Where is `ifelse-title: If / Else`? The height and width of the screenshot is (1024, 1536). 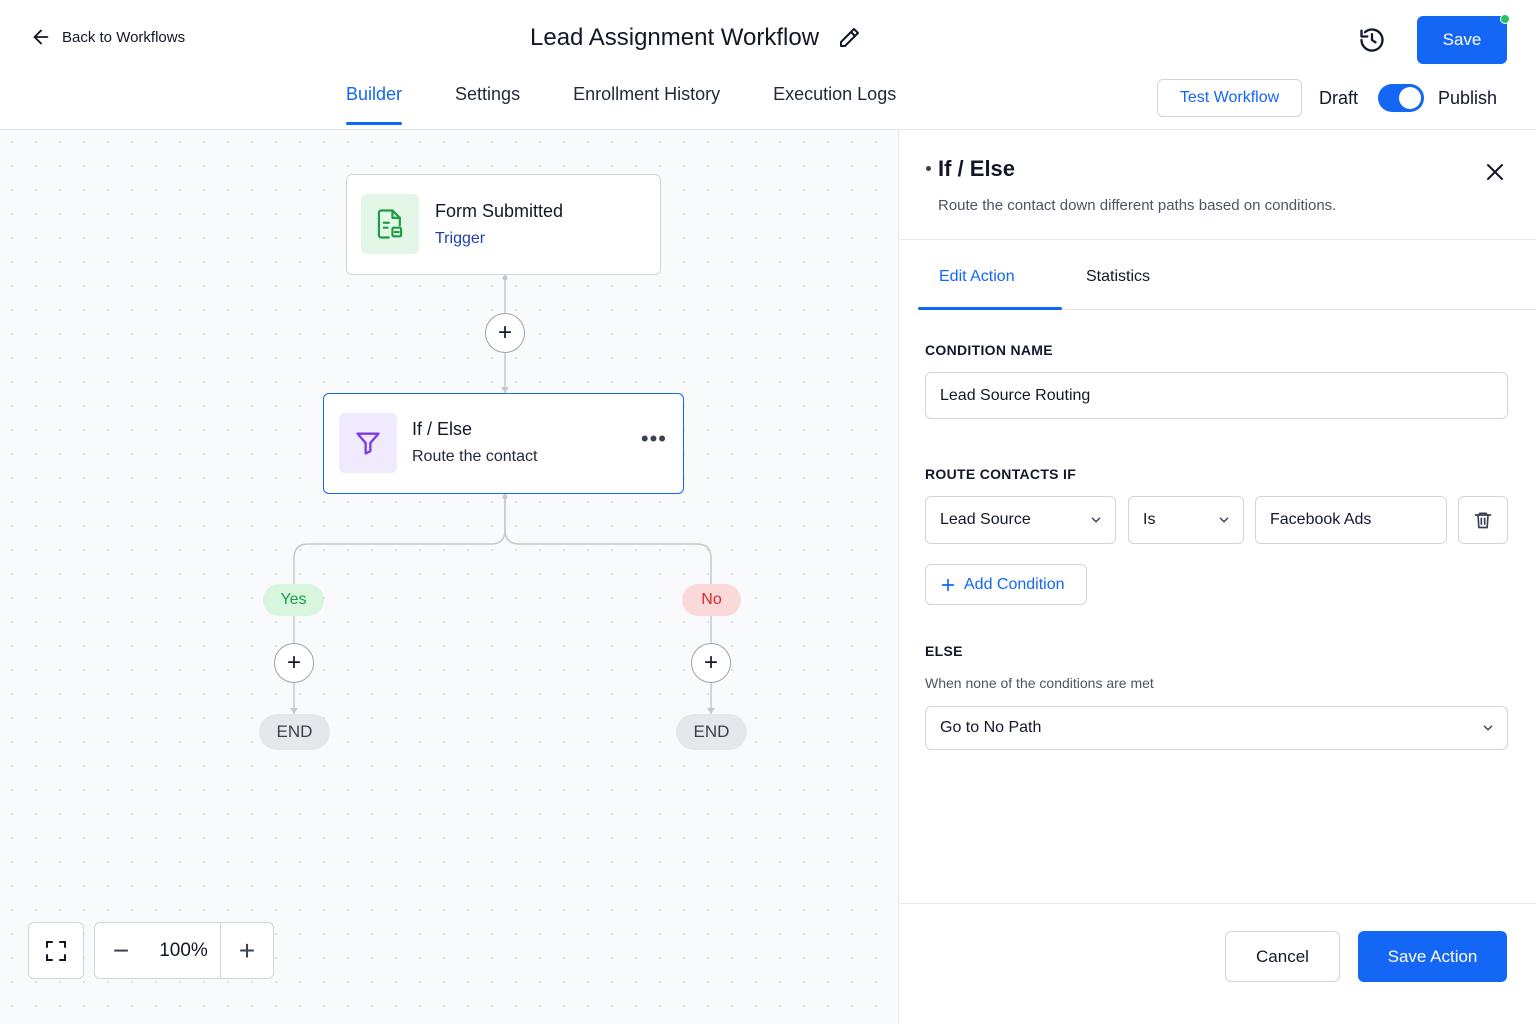 ifelse-title: If / Else is located at coordinates (442, 429).